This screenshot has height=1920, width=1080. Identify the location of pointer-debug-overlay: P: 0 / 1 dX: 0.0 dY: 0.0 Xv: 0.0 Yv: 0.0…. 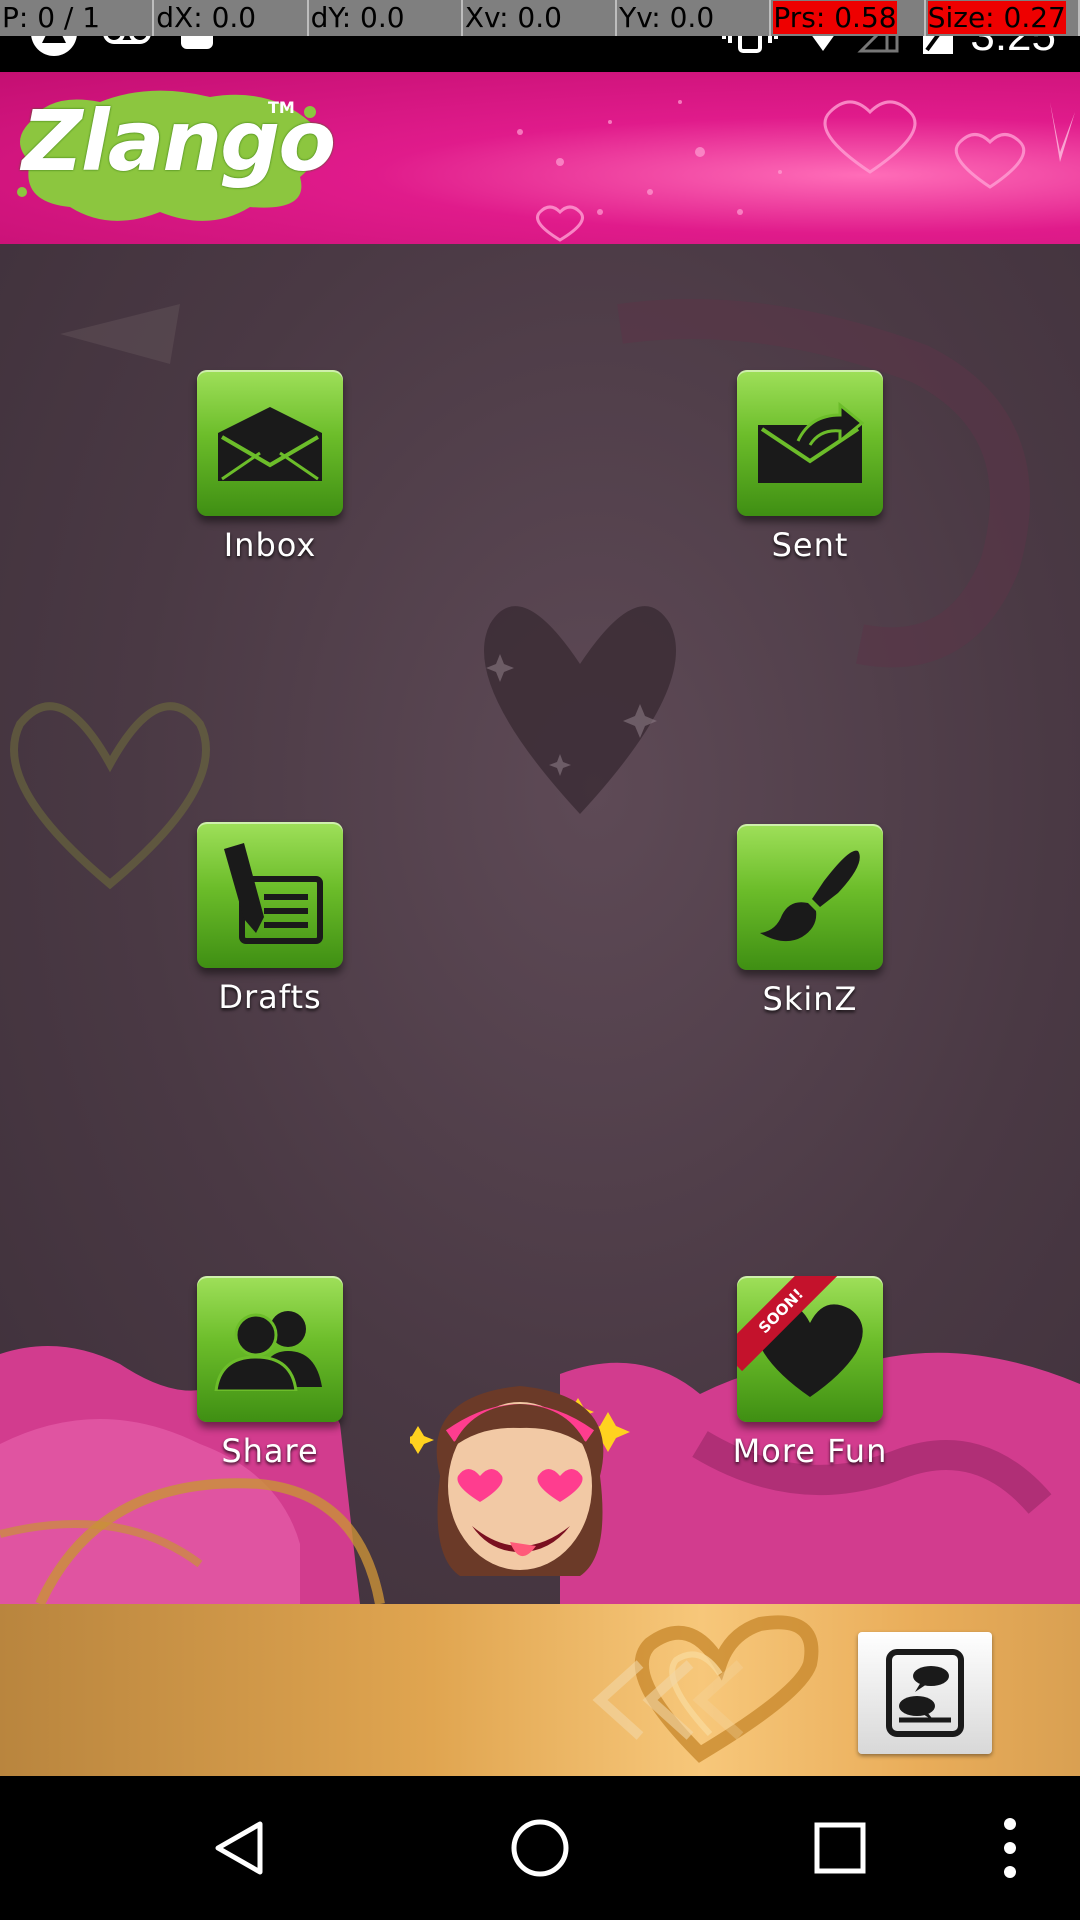
(540, 18).